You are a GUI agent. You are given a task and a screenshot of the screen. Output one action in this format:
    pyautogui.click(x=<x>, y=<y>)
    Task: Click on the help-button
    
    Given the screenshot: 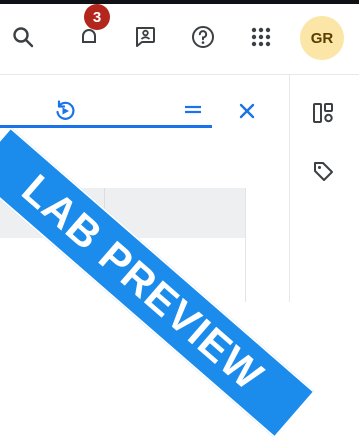 What is the action you would take?
    pyautogui.click(x=203, y=37)
    